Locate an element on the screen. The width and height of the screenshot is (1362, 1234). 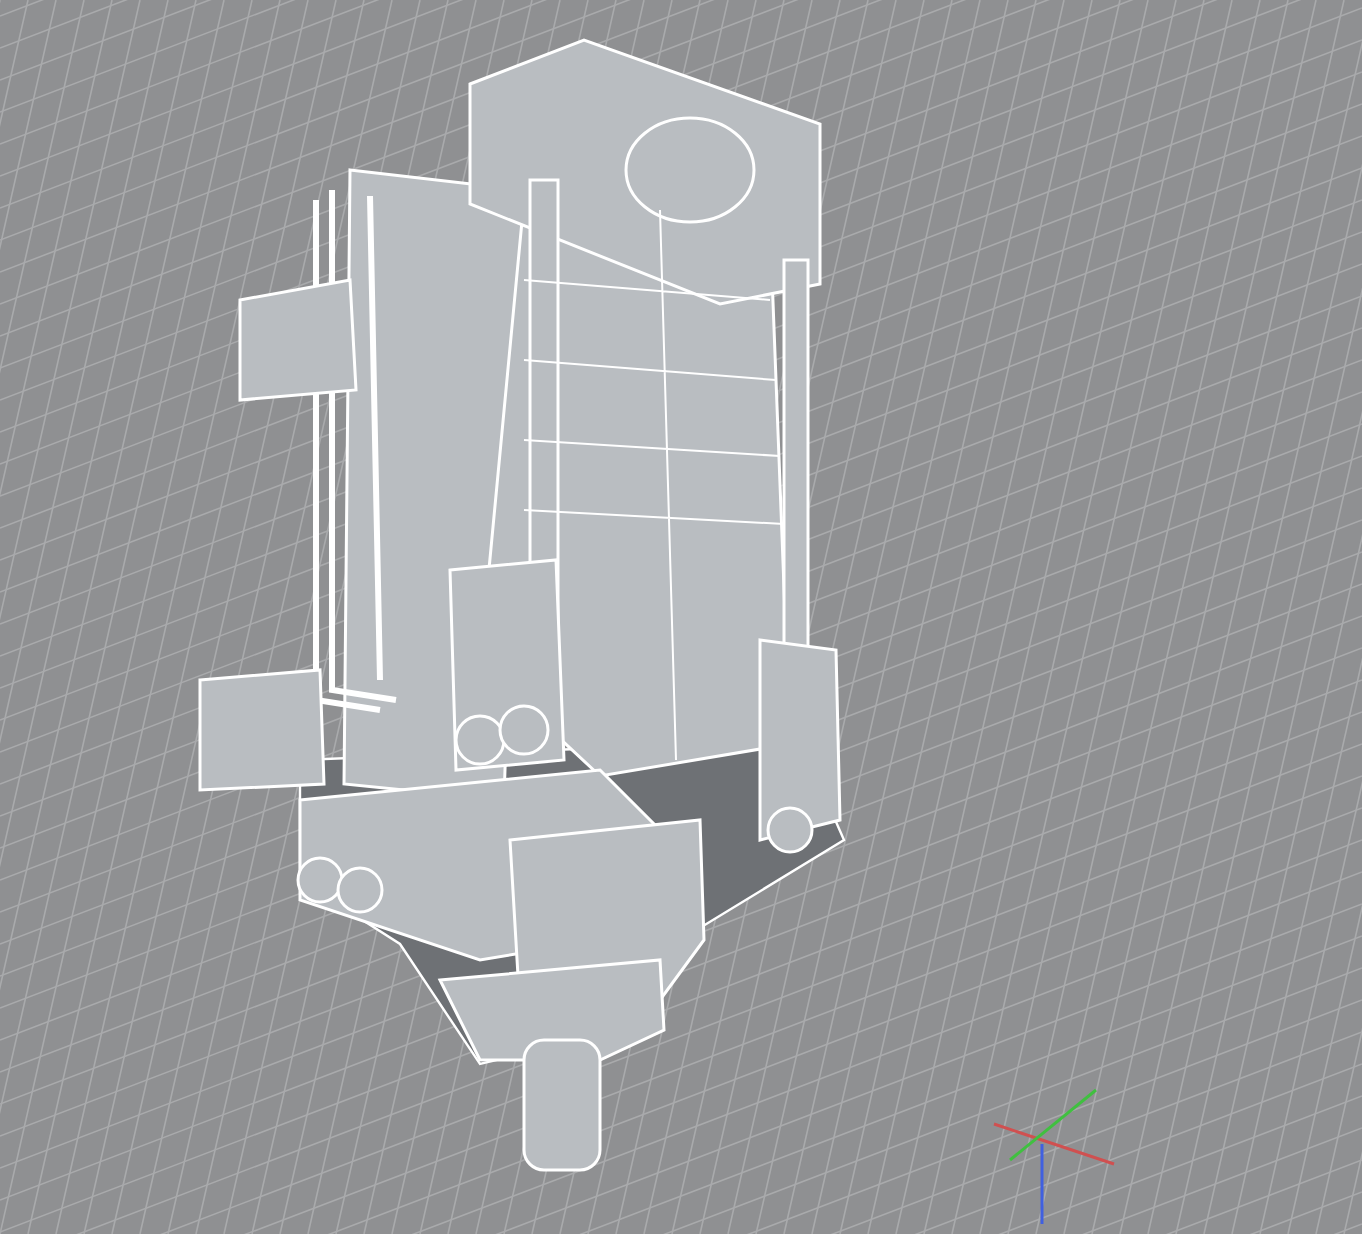
axis-triad-icon is located at coordinates (1054, 1156).